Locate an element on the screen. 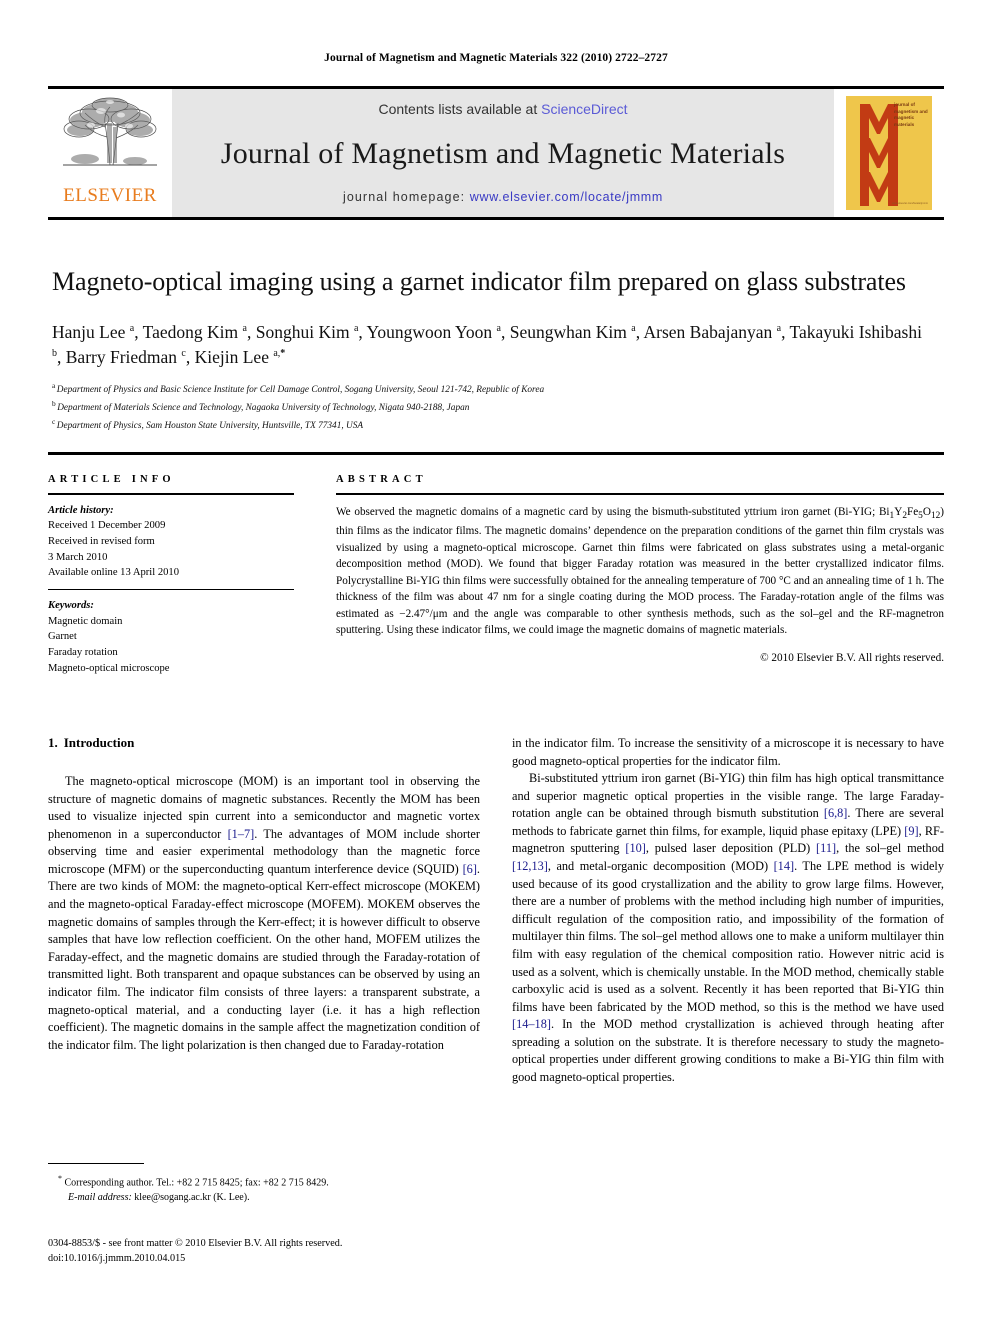 The width and height of the screenshot is (992, 1323). affiliation-marker: c is located at coordinates (54, 422).